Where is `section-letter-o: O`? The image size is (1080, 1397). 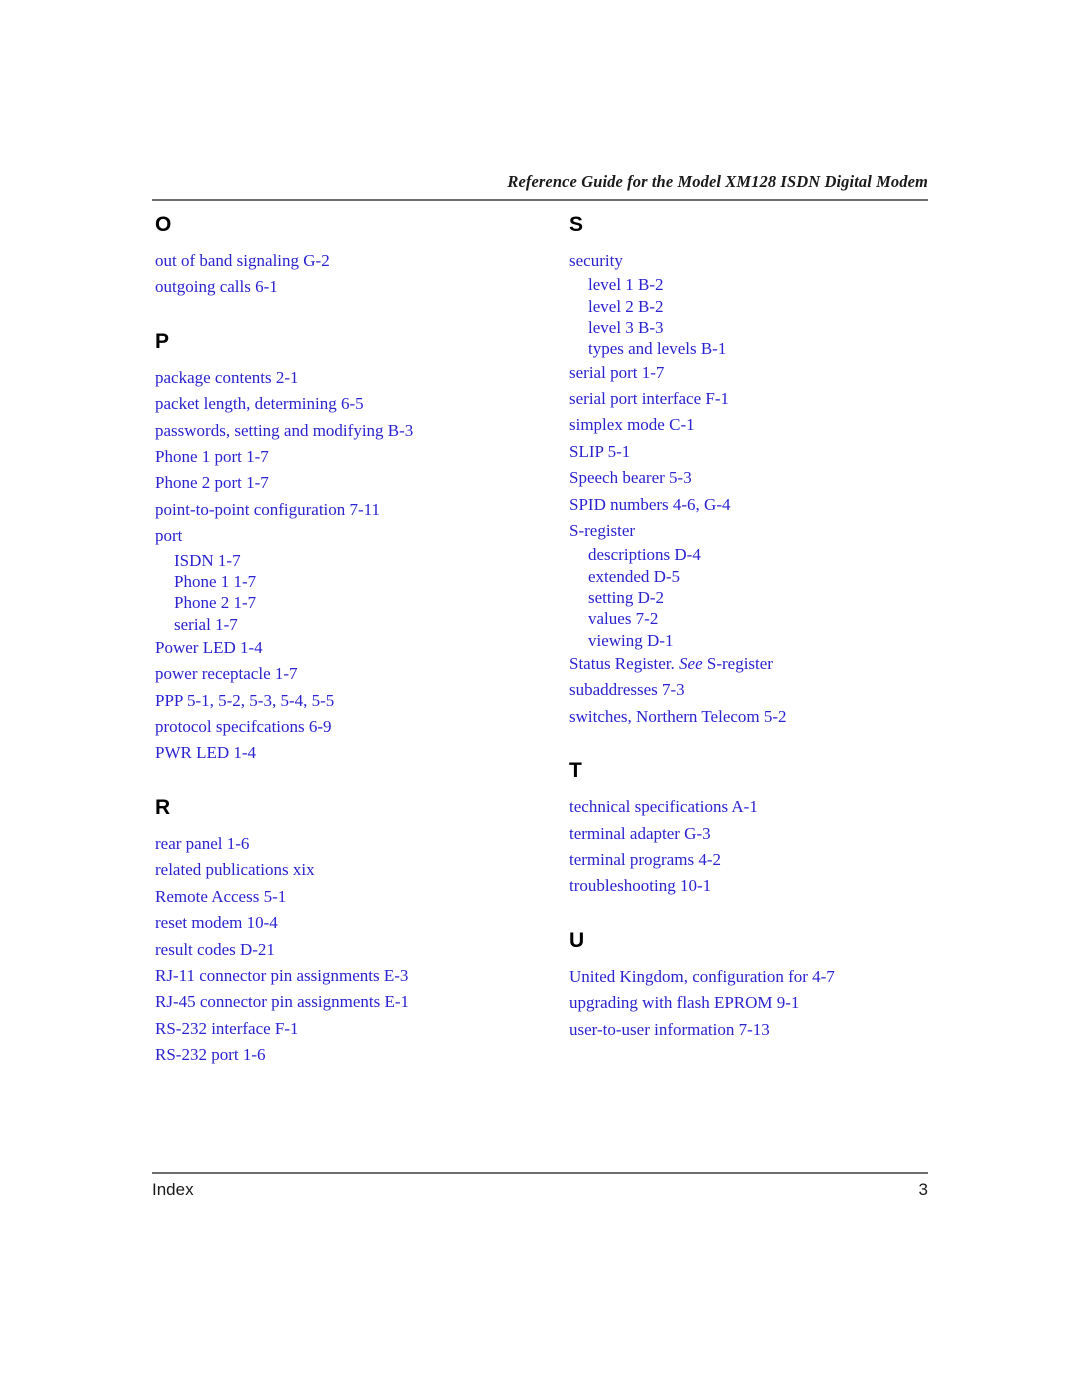
section-letter-o: O is located at coordinates (163, 224).